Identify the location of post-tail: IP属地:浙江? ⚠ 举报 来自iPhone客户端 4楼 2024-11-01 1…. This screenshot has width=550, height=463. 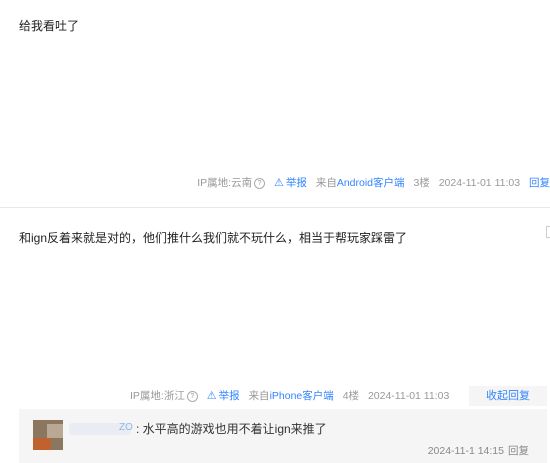
(289, 396).